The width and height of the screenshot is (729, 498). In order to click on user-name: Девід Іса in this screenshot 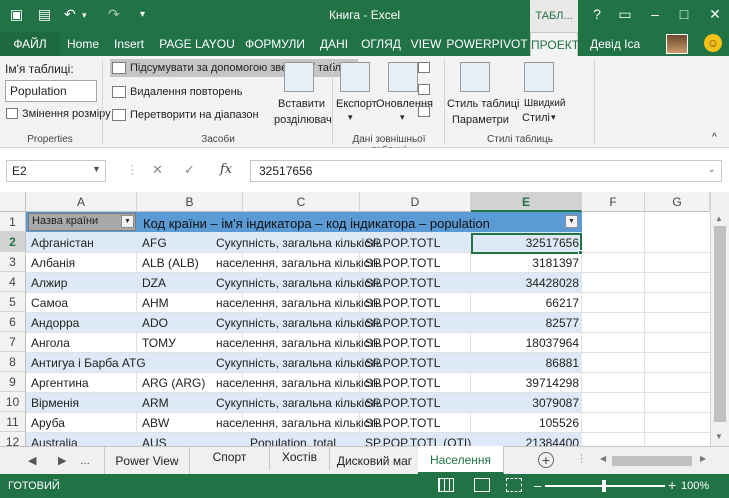, I will do `click(615, 44)`.